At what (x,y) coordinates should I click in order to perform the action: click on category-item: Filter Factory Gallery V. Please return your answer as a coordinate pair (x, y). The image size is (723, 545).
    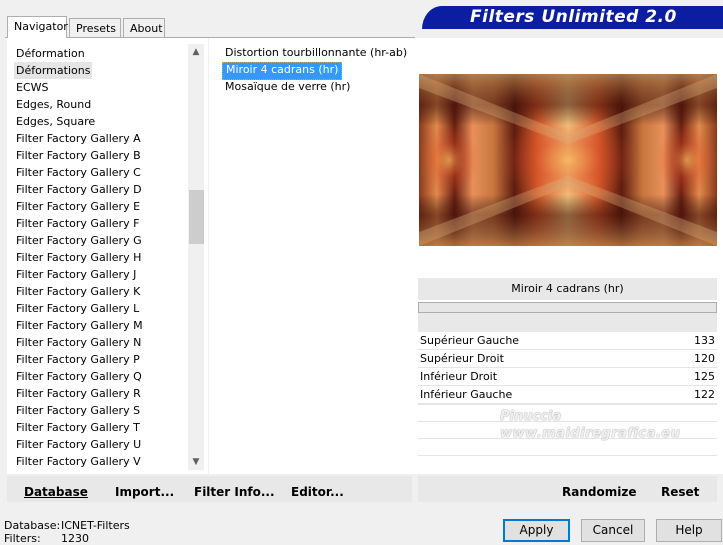
    Looking at the image, I should click on (78, 461).